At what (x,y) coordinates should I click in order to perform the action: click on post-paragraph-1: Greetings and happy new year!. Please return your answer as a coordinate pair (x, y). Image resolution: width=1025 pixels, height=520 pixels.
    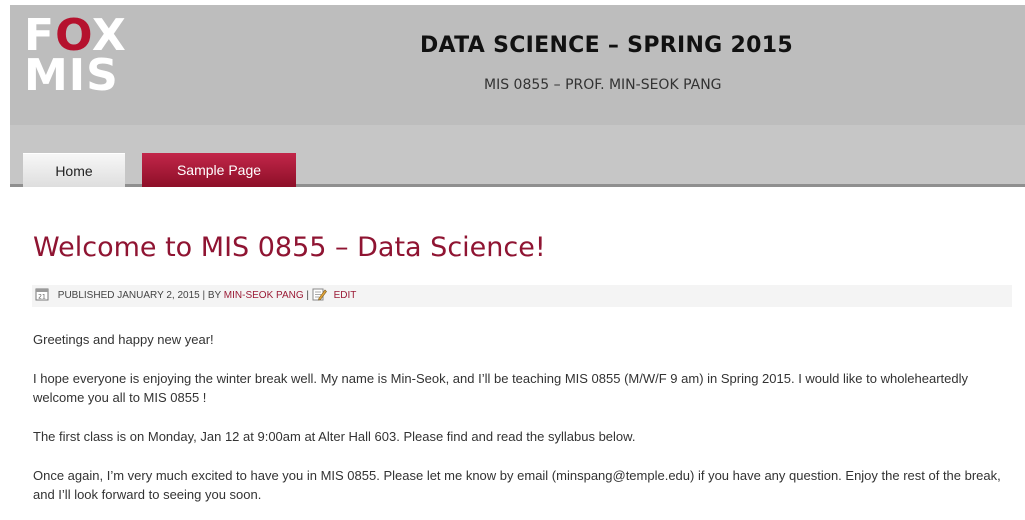
    Looking at the image, I should click on (123, 339).